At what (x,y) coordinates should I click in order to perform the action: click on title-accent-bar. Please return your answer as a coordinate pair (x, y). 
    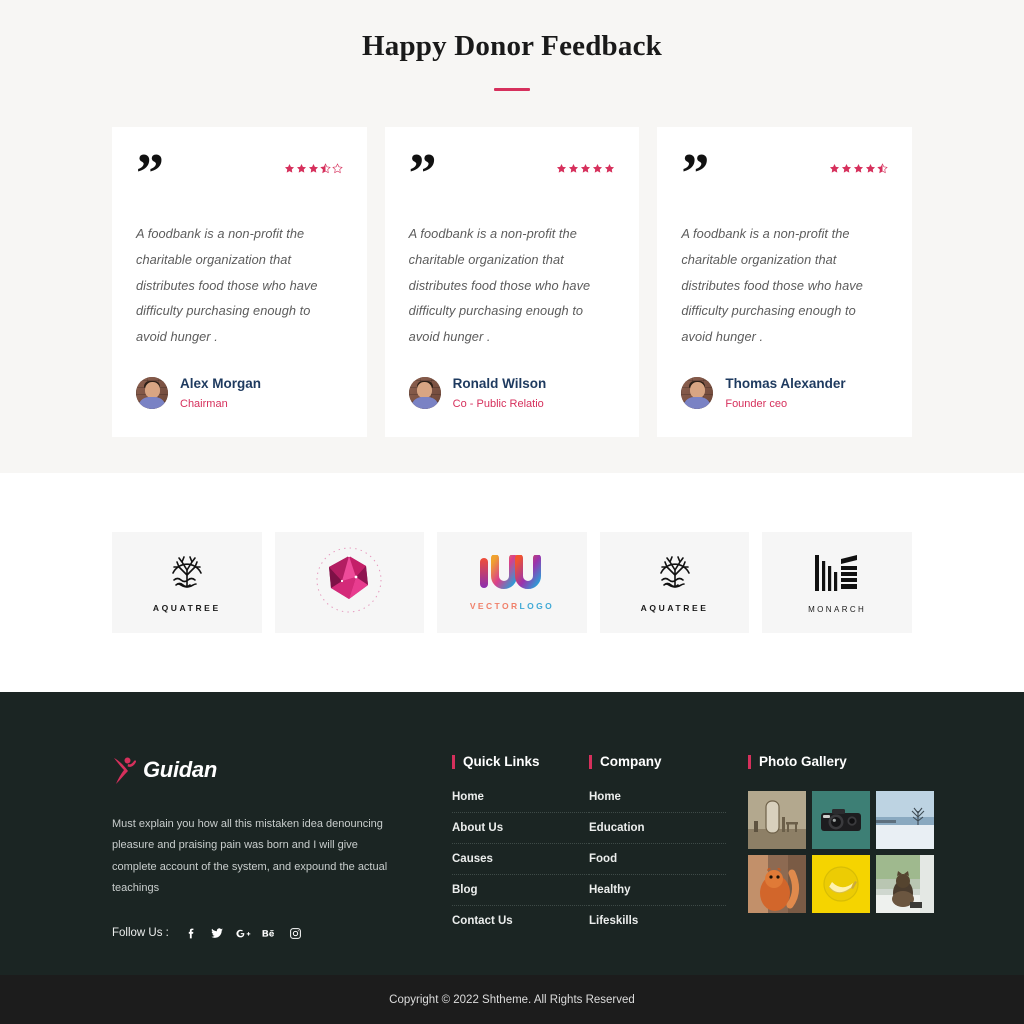
    Looking at the image, I should click on (749, 761).